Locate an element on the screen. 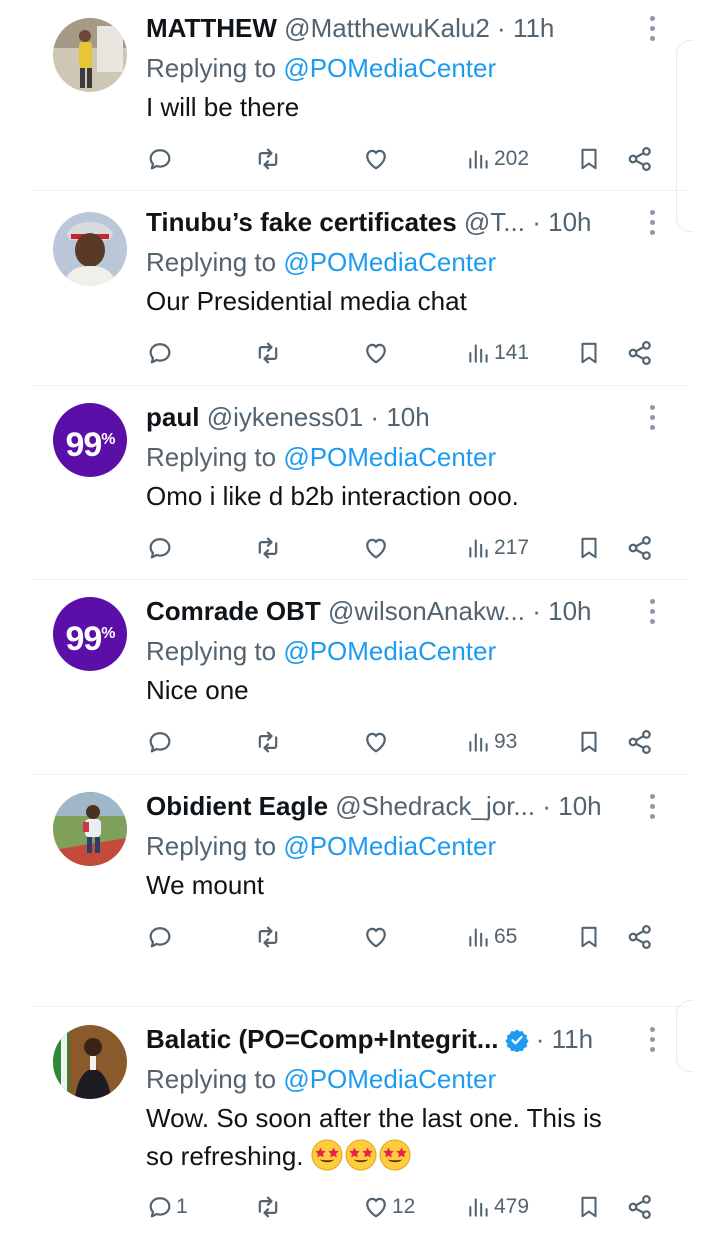 Image resolution: width=720 pixels, height=1236 pixels. action-bar: 1 12 479 is located at coordinates (406, 1207).